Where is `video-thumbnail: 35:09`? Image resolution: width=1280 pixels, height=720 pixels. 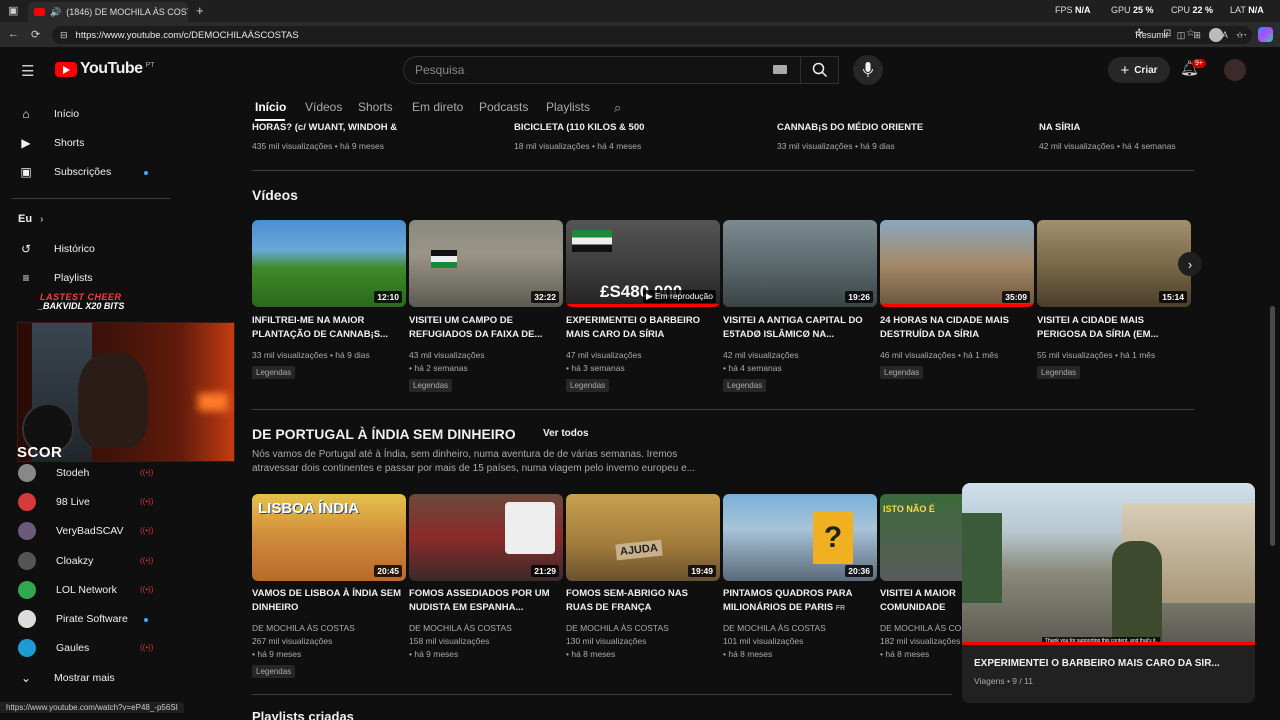
video-thumbnail: 35:09 is located at coordinates (957, 263).